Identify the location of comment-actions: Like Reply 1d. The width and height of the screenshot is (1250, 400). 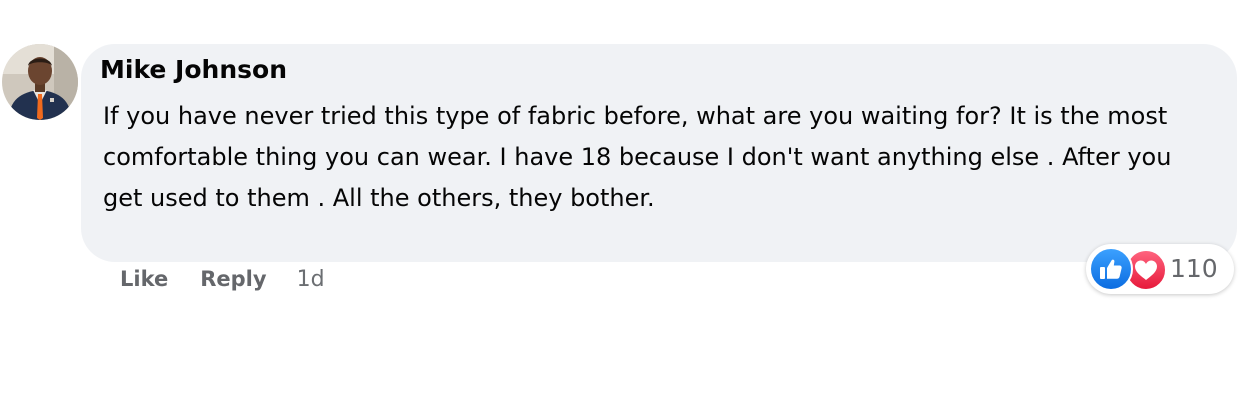
(222, 279).